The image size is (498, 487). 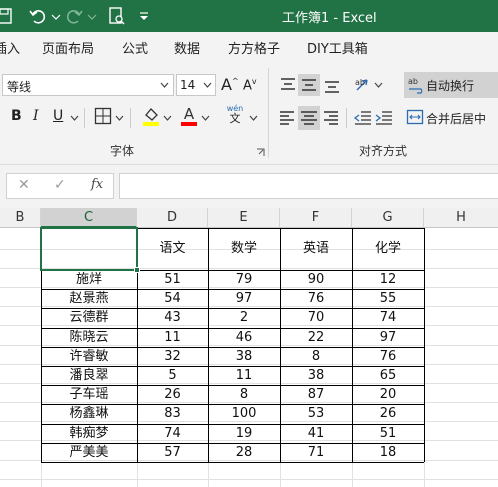 I want to click on tab-data: 数据, so click(x=187, y=47).